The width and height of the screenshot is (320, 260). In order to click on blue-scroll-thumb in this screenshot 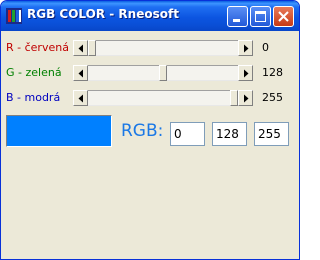, I will do `click(234, 98)`.